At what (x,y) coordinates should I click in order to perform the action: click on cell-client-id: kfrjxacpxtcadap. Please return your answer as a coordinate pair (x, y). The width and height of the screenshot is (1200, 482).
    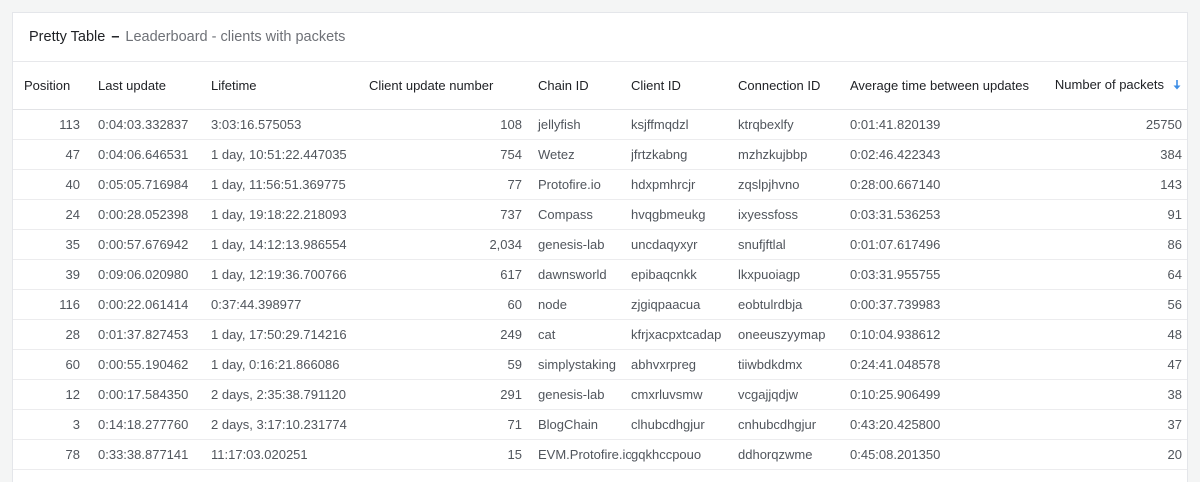
    Looking at the image, I should click on (676, 334).